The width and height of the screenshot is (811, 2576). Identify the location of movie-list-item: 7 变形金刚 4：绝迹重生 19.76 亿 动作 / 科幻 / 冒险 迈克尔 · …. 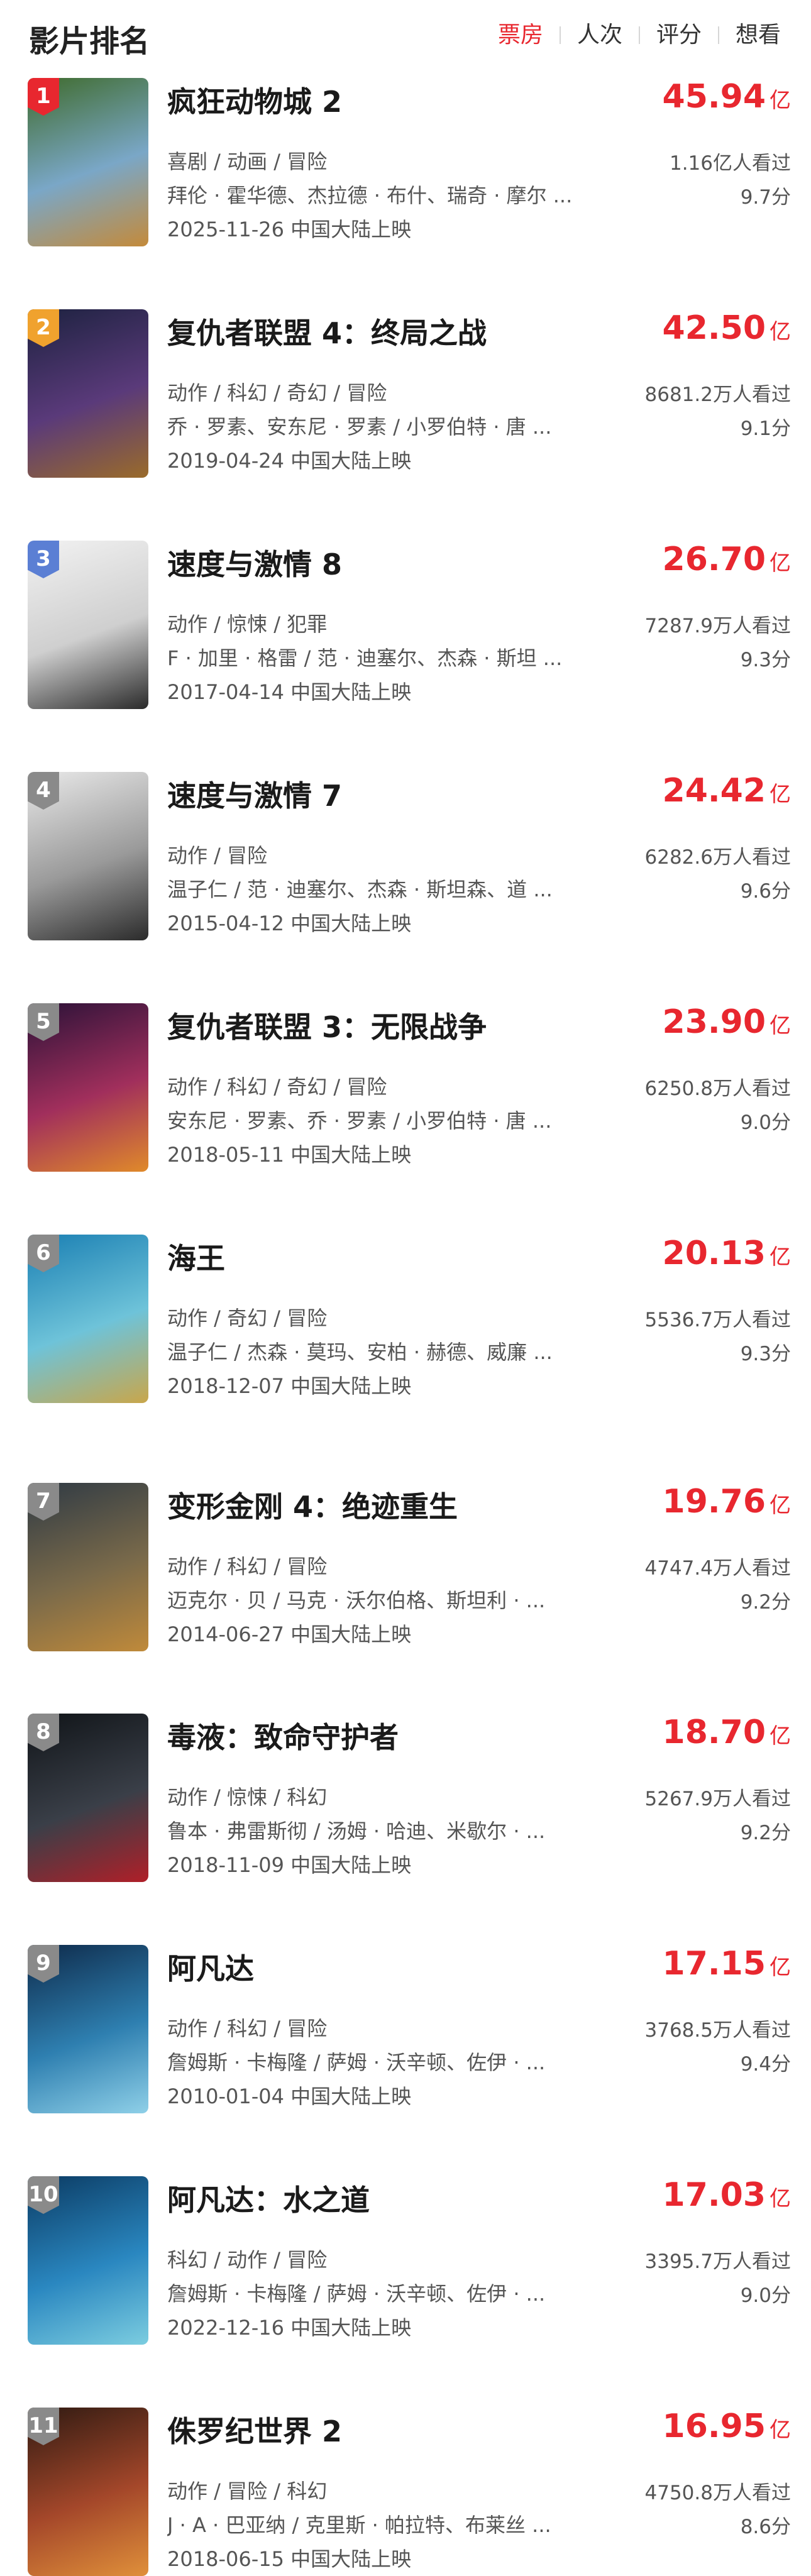
(405, 1565).